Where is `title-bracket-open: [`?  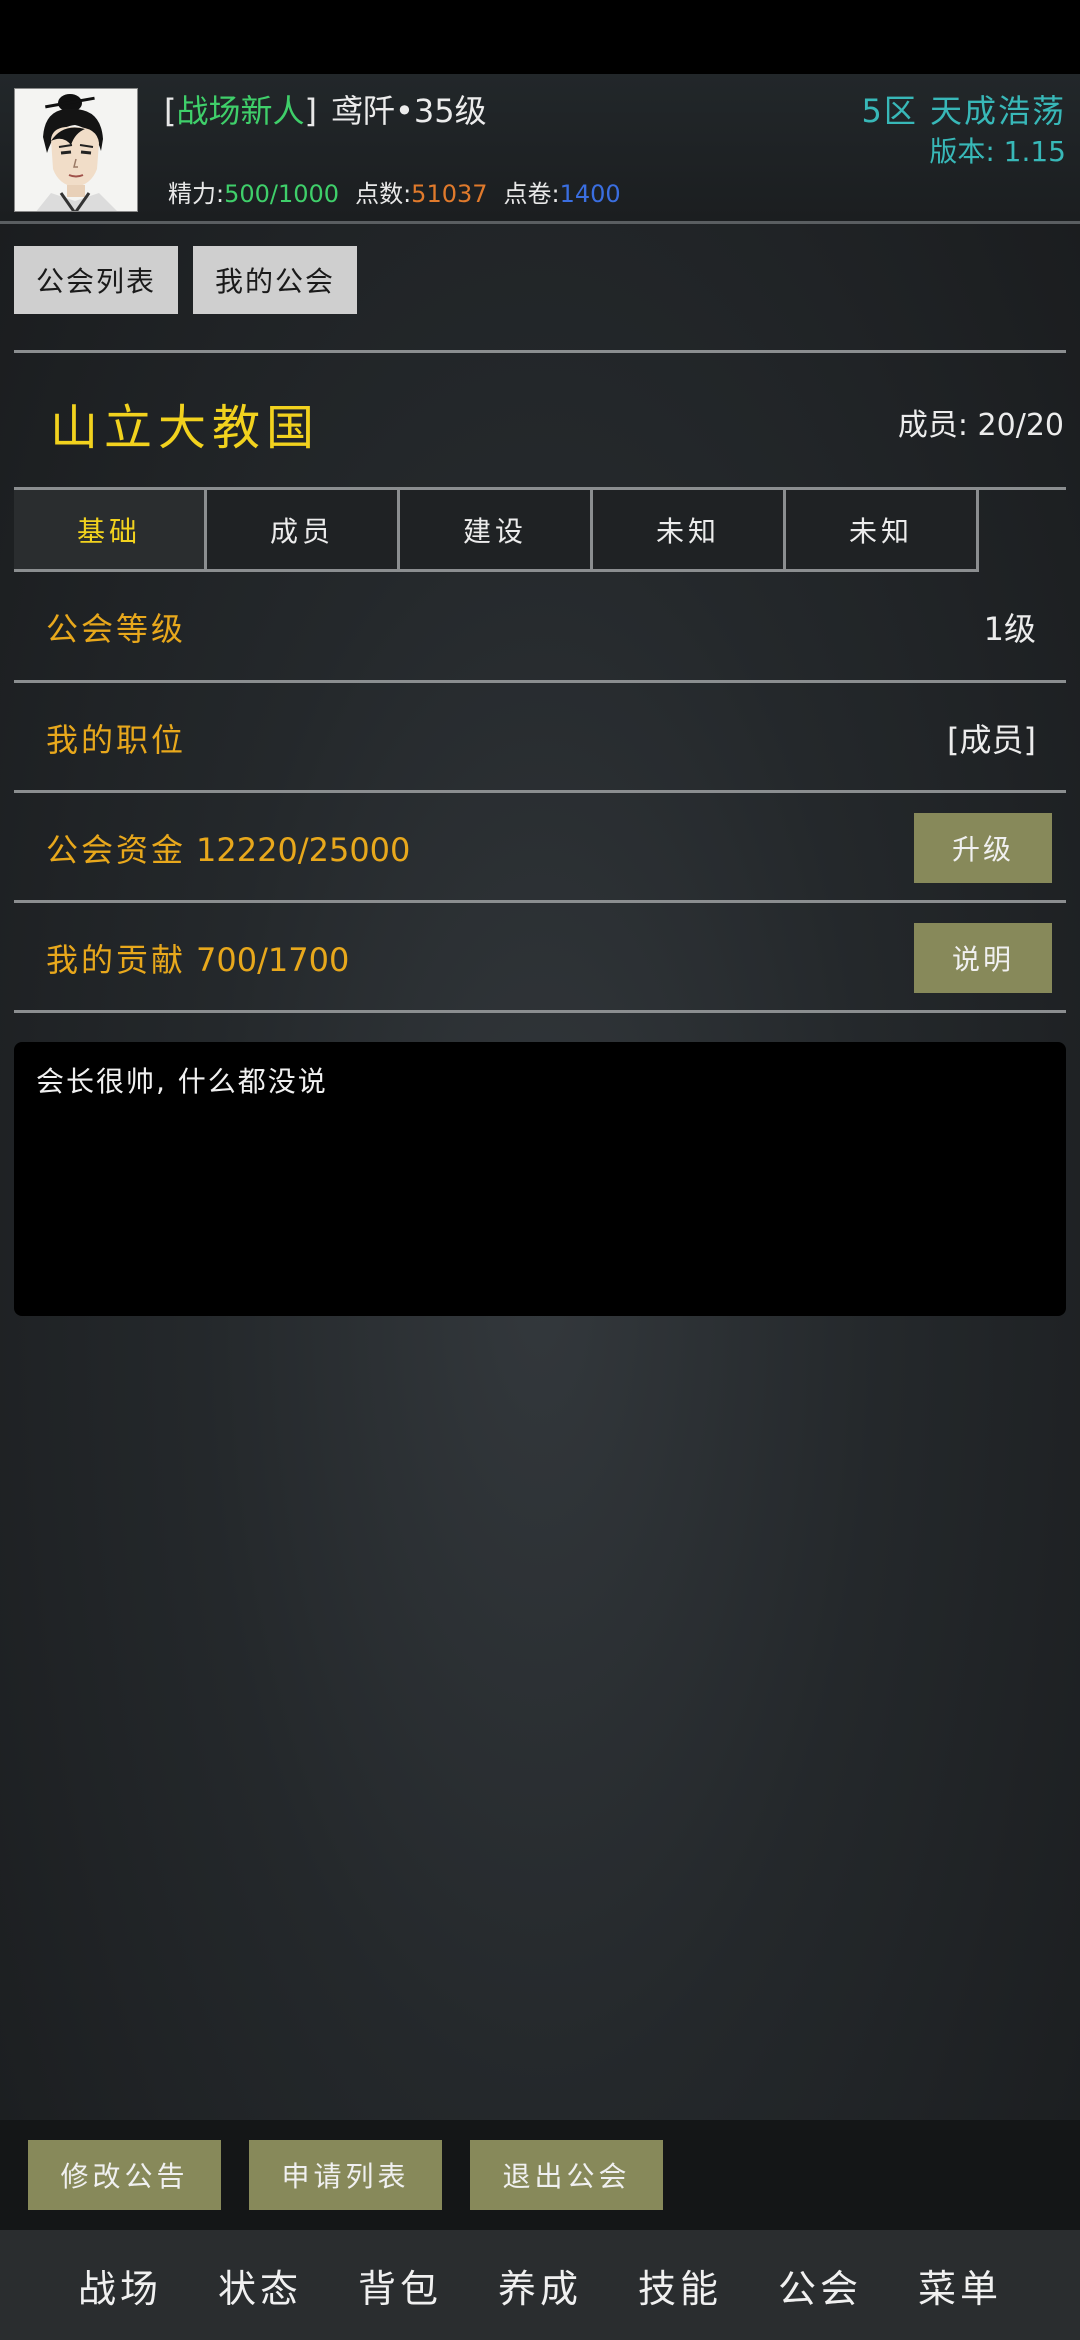 title-bracket-open: [ is located at coordinates (170, 111).